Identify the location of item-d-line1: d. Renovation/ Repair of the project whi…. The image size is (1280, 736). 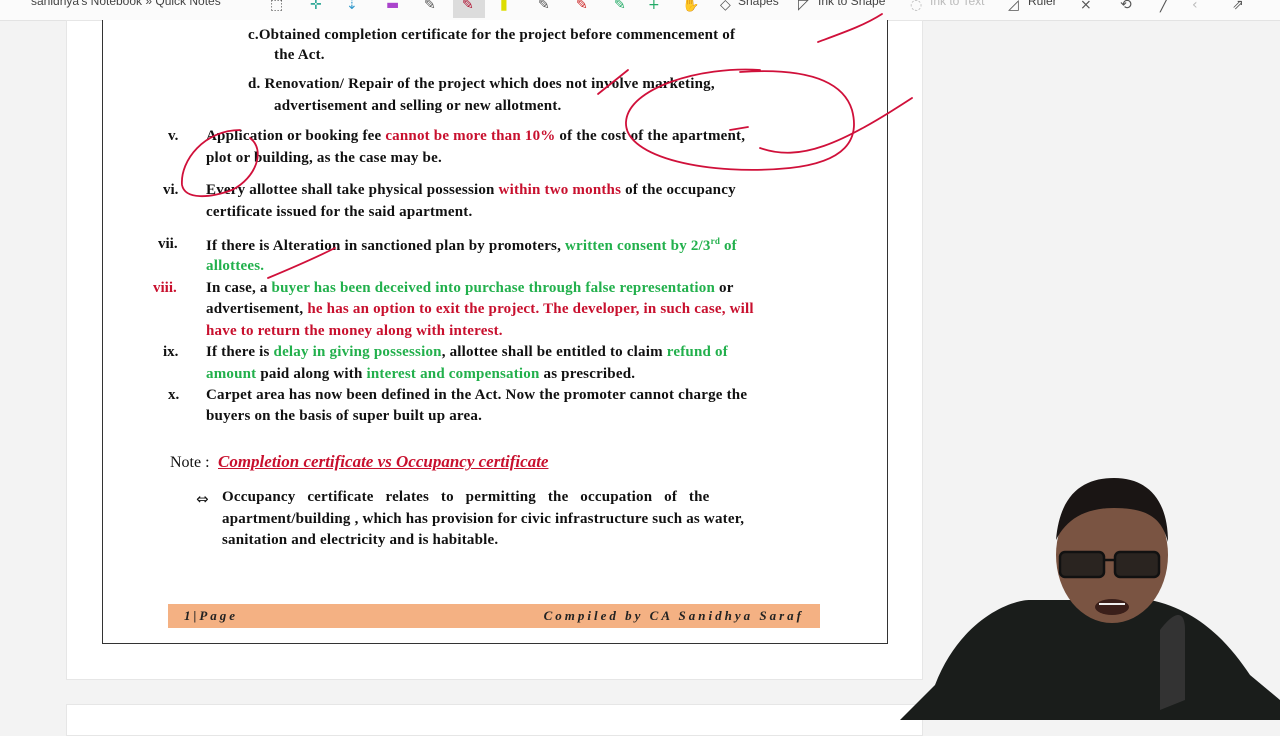
(481, 84).